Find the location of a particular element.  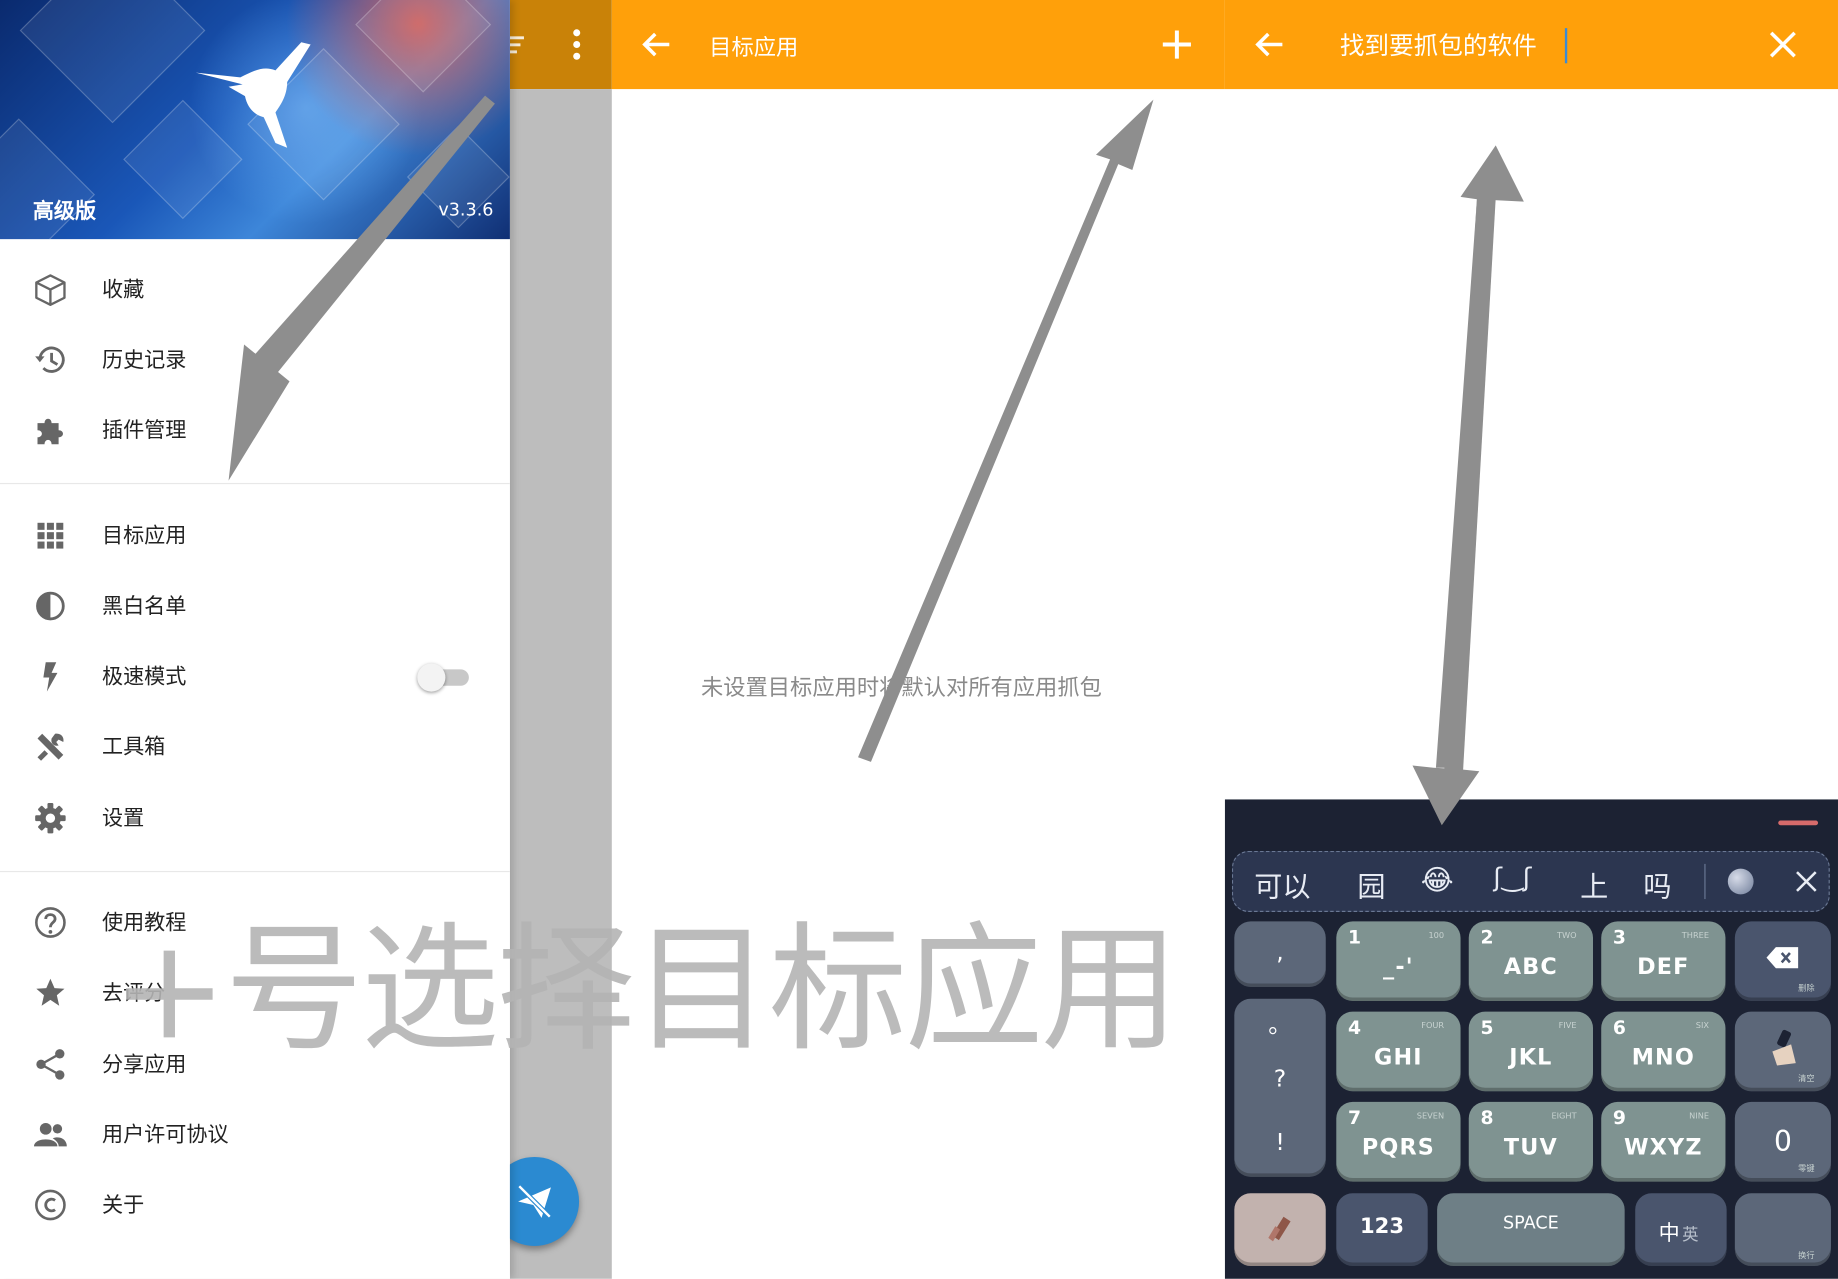

key-hint: 删除 is located at coordinates (1806, 988).